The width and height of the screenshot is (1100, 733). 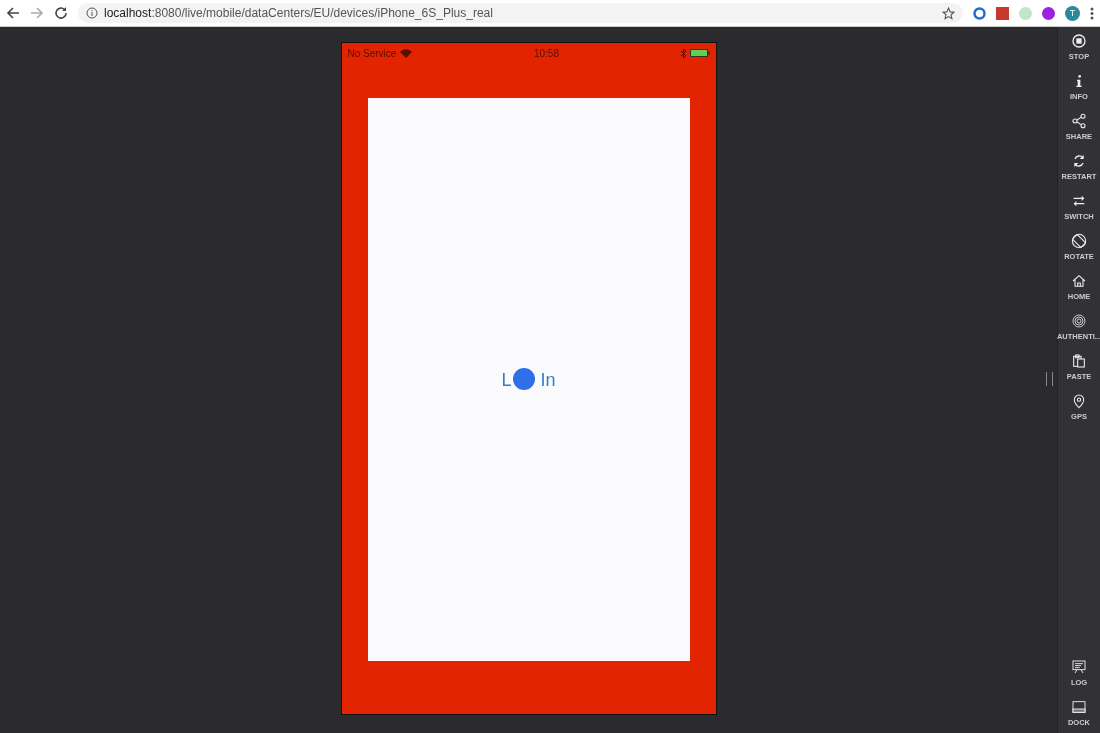 I want to click on reload-icon, so click(x=61, y=13).